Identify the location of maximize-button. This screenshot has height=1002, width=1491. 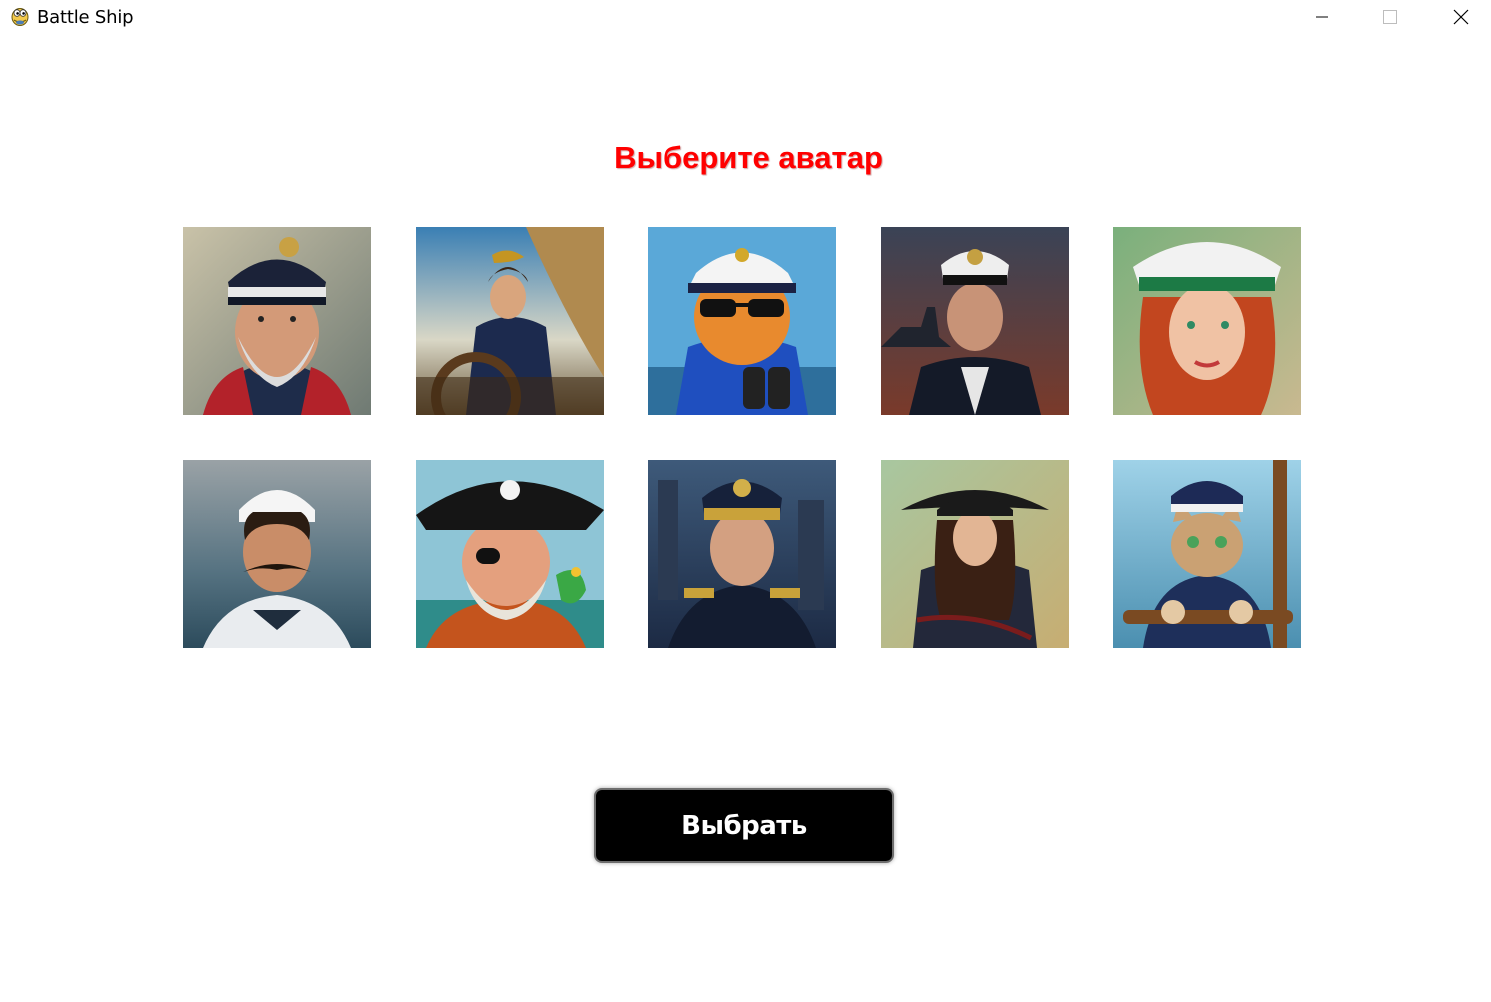
(1390, 17).